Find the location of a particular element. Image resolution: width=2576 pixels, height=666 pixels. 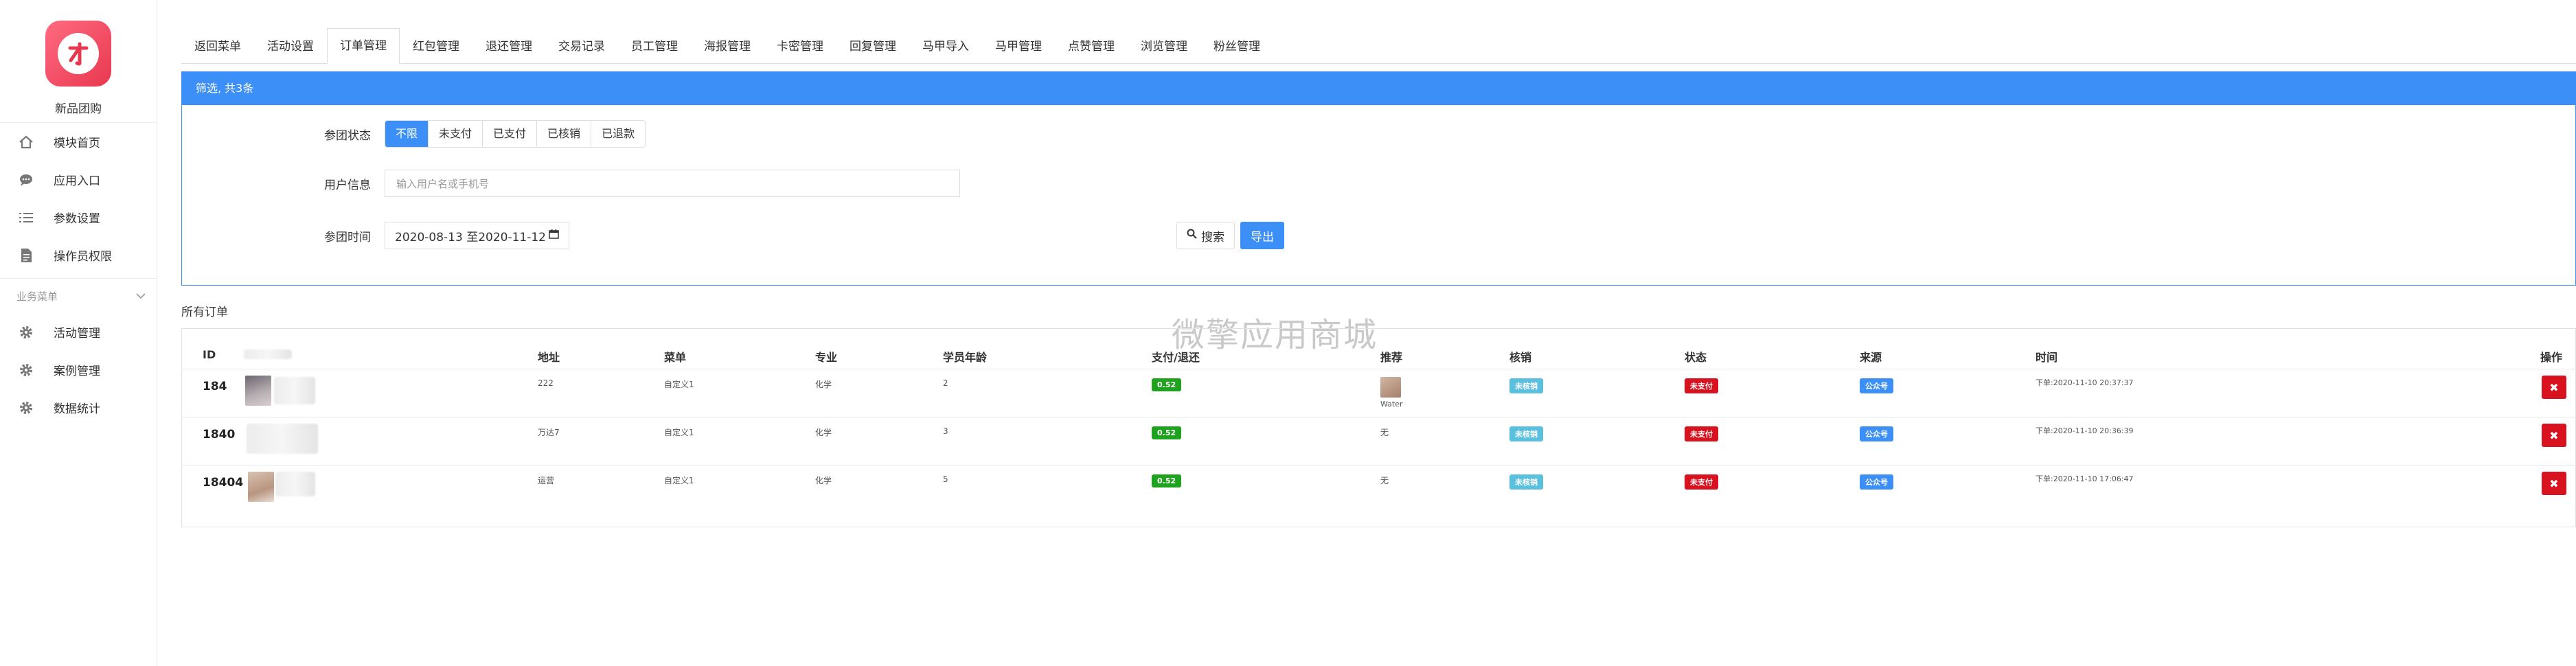

order-time: 下单:2020-11-10 17:06:47 is located at coordinates (2085, 478).